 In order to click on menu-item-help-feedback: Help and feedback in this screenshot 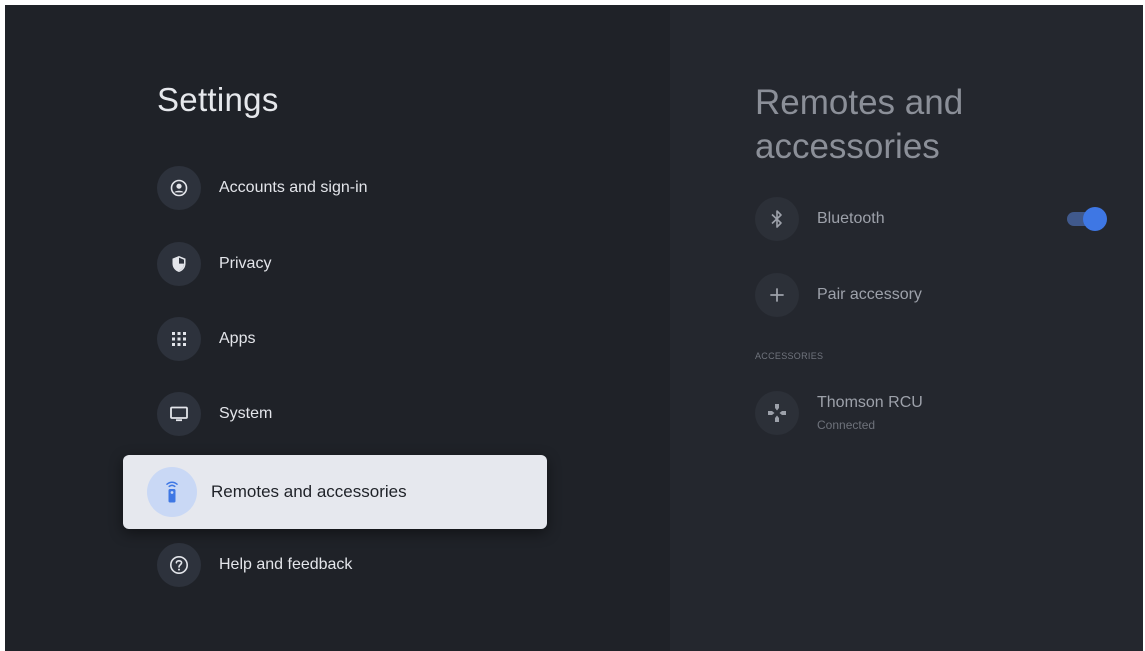, I will do `click(254, 565)`.